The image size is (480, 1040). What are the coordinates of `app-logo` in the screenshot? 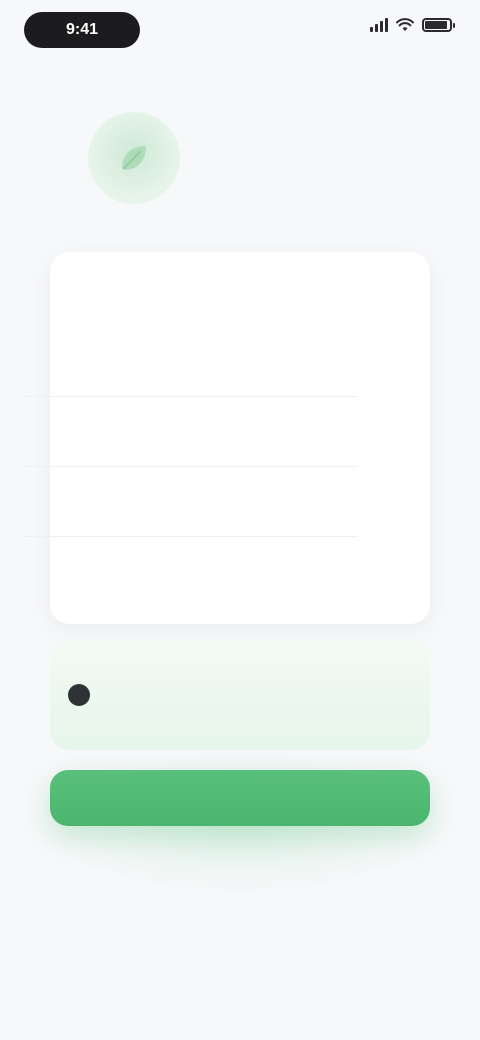 It's located at (134, 158).